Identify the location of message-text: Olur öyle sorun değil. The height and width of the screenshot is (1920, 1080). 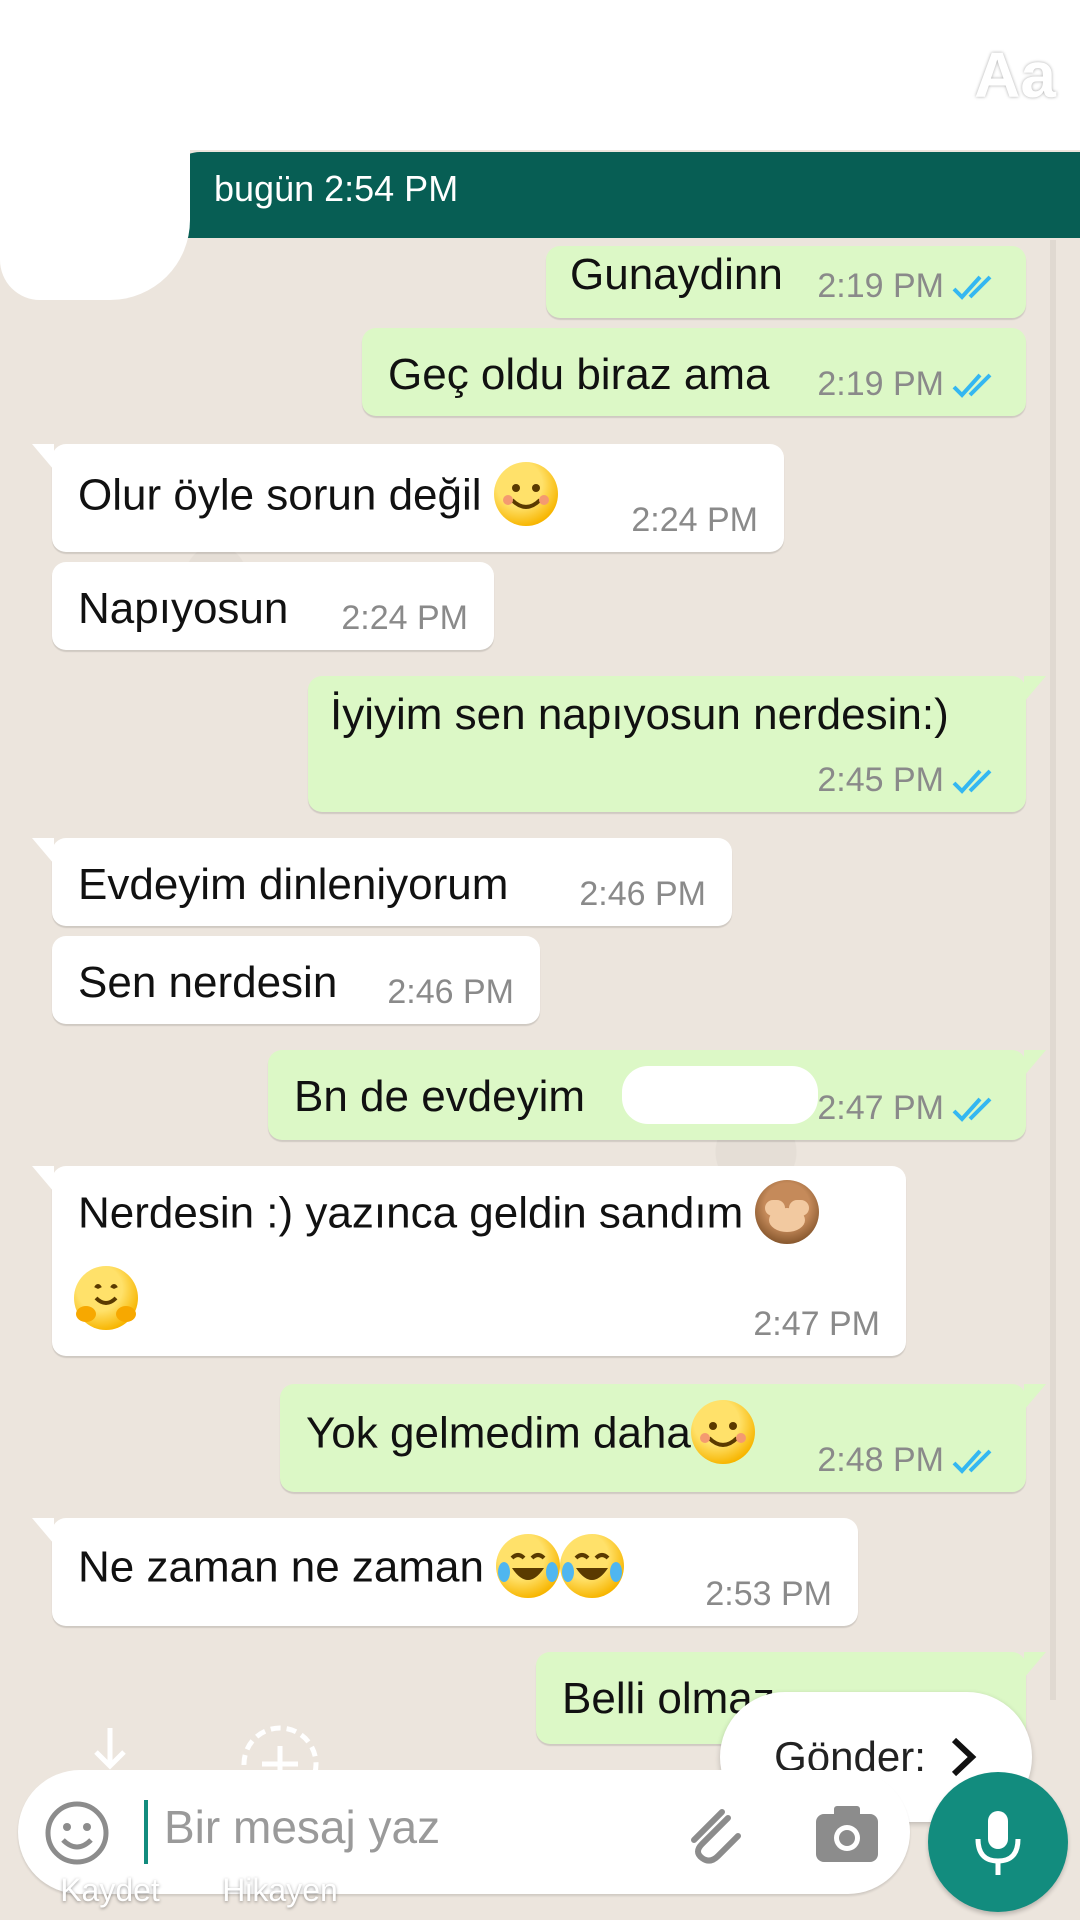
(318, 496).